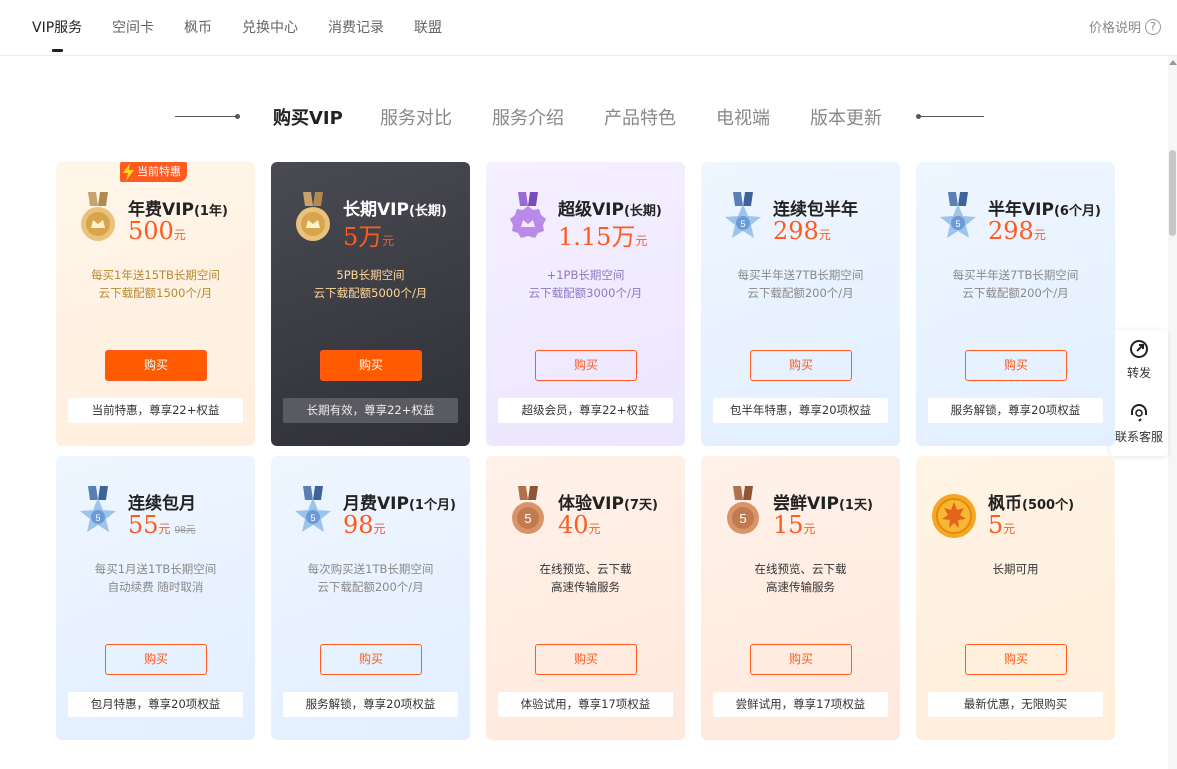 The height and width of the screenshot is (769, 1177). I want to click on section-intro: 服务介绍, so click(528, 117).